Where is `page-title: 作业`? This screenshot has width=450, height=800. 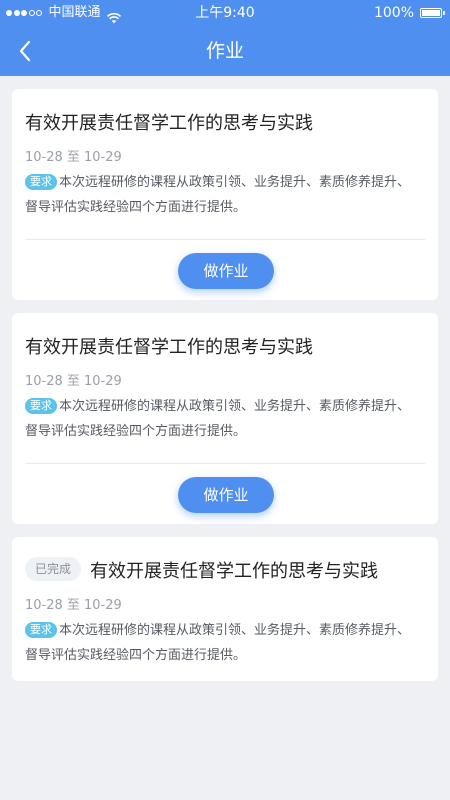 page-title: 作业 is located at coordinates (224, 51).